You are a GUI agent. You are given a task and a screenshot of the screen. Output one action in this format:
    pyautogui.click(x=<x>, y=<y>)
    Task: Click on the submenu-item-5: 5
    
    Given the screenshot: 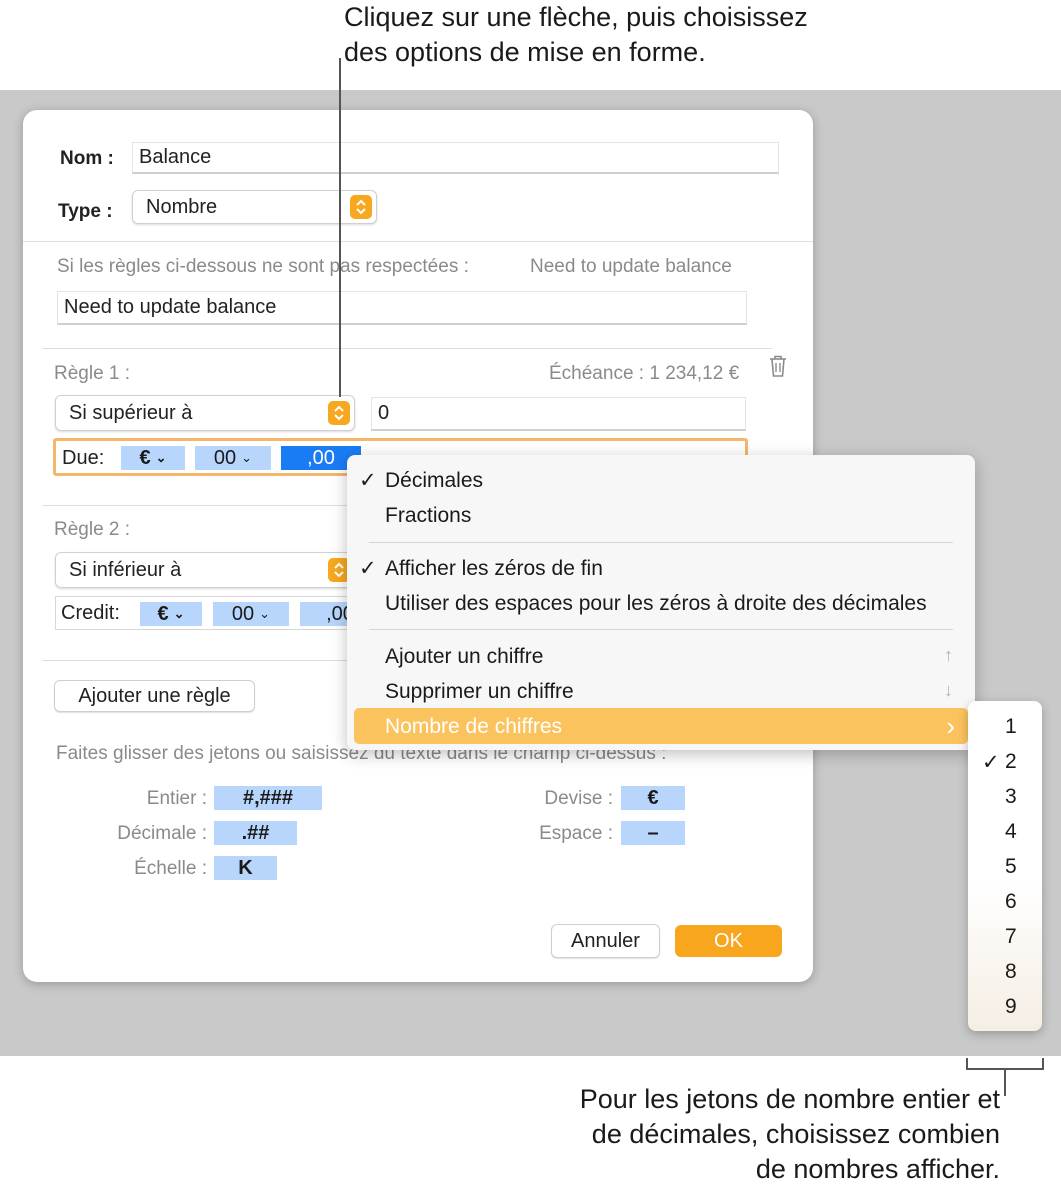 What is the action you would take?
    pyautogui.click(x=1005, y=866)
    